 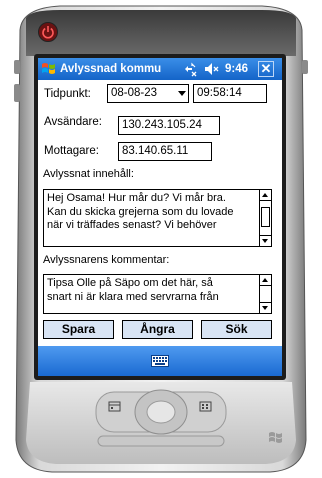 I want to click on start-button, so click(x=49, y=69).